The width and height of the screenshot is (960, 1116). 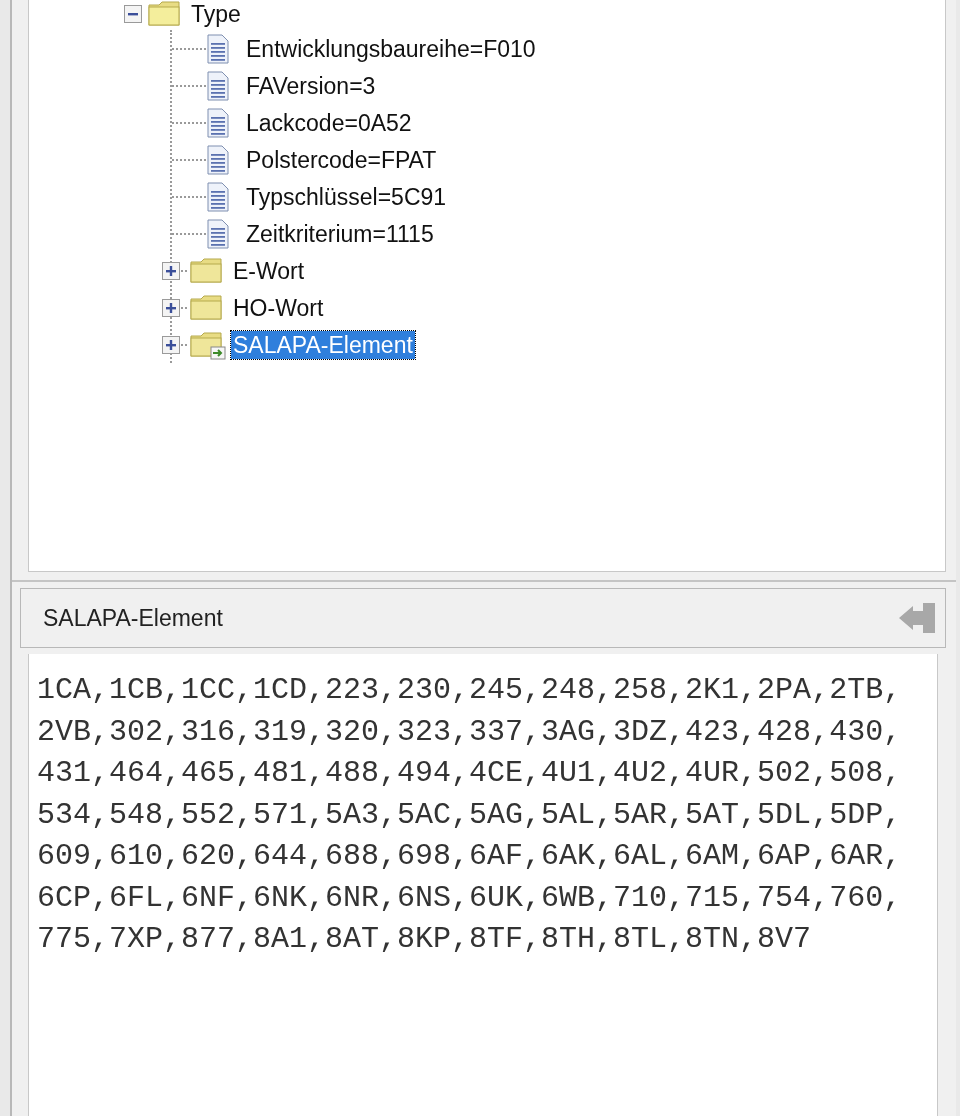 I want to click on tree-item: SALAPA-Element, so click(x=323, y=344).